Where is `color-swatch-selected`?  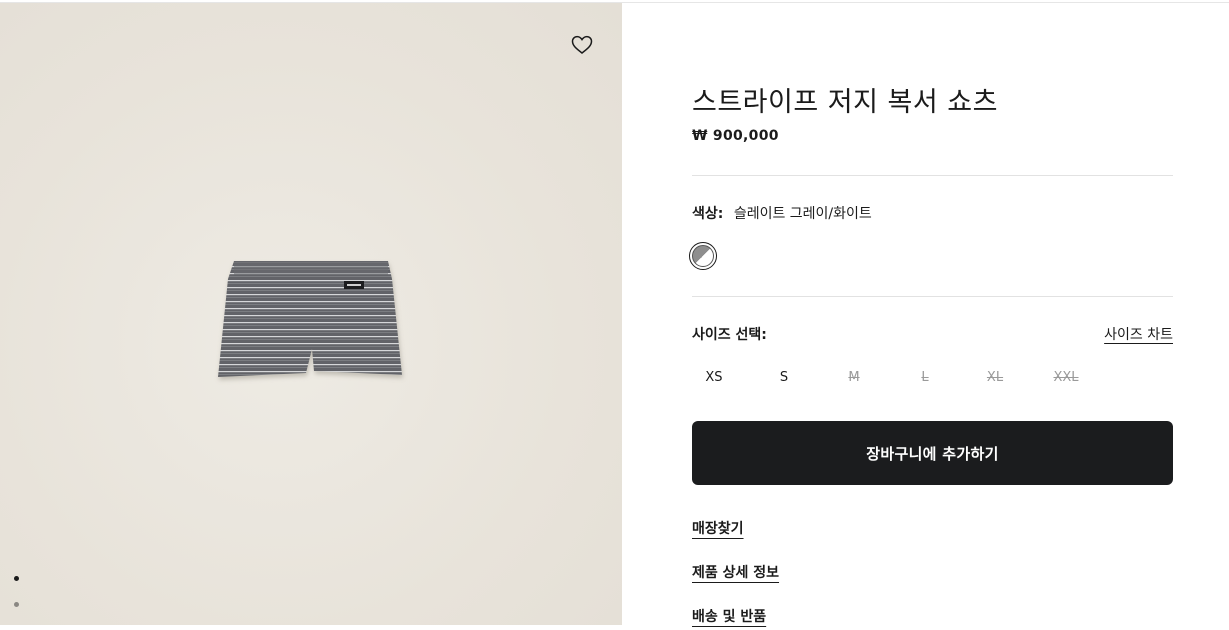 color-swatch-selected is located at coordinates (703, 256).